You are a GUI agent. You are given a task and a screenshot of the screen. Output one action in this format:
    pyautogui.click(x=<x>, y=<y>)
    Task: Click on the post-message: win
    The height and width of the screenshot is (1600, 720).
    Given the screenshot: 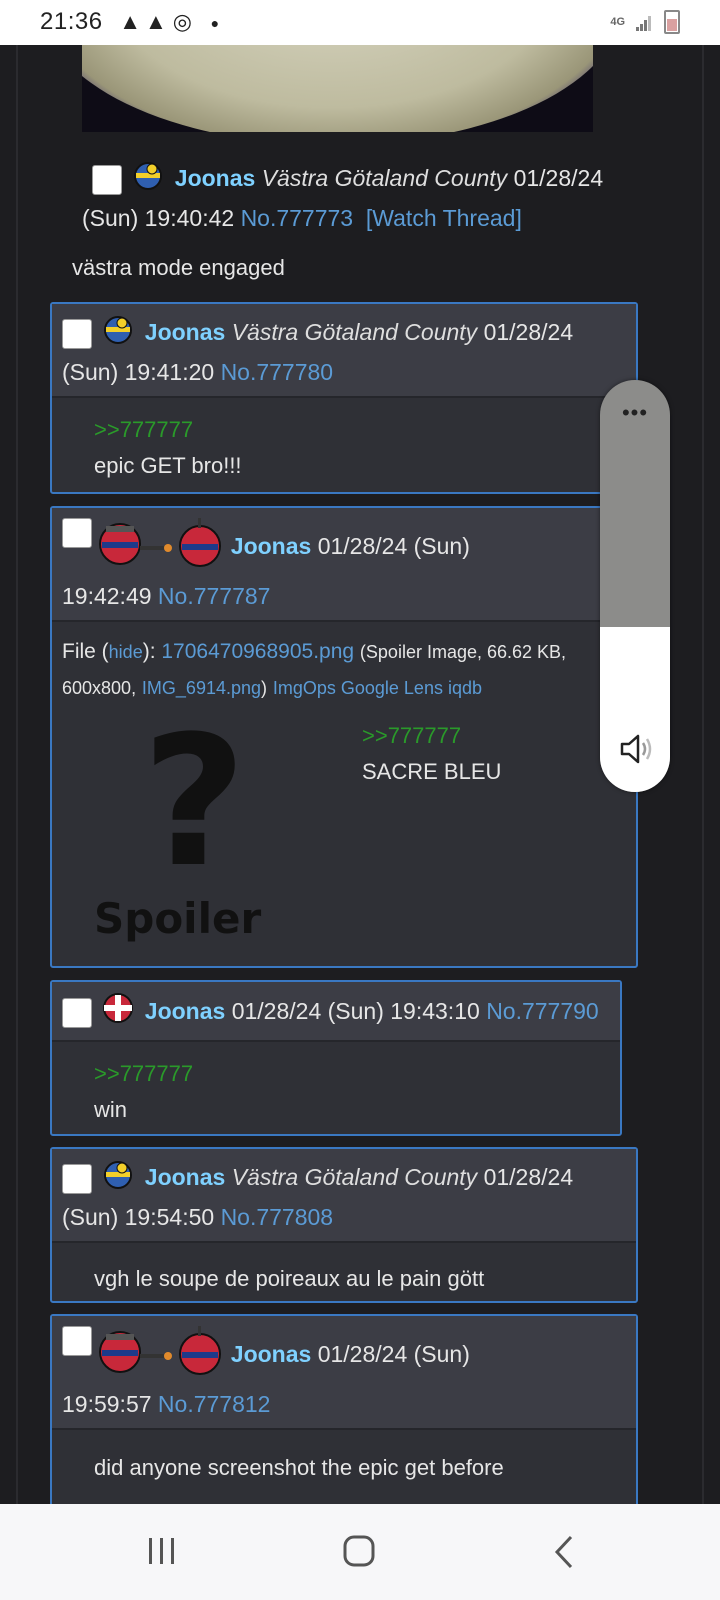 What is the action you would take?
    pyautogui.click(x=111, y=1109)
    